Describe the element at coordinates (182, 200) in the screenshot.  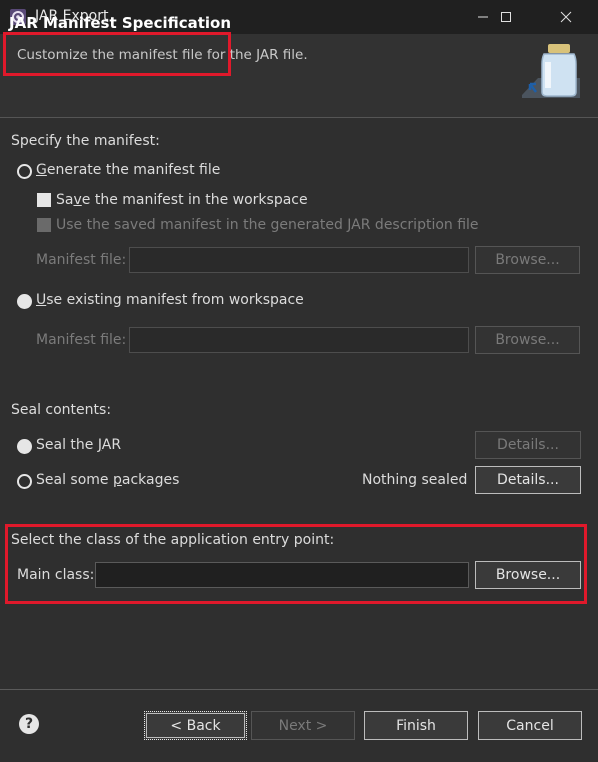
I see `save-manifest-label: Save the manifest in the workspace` at that location.